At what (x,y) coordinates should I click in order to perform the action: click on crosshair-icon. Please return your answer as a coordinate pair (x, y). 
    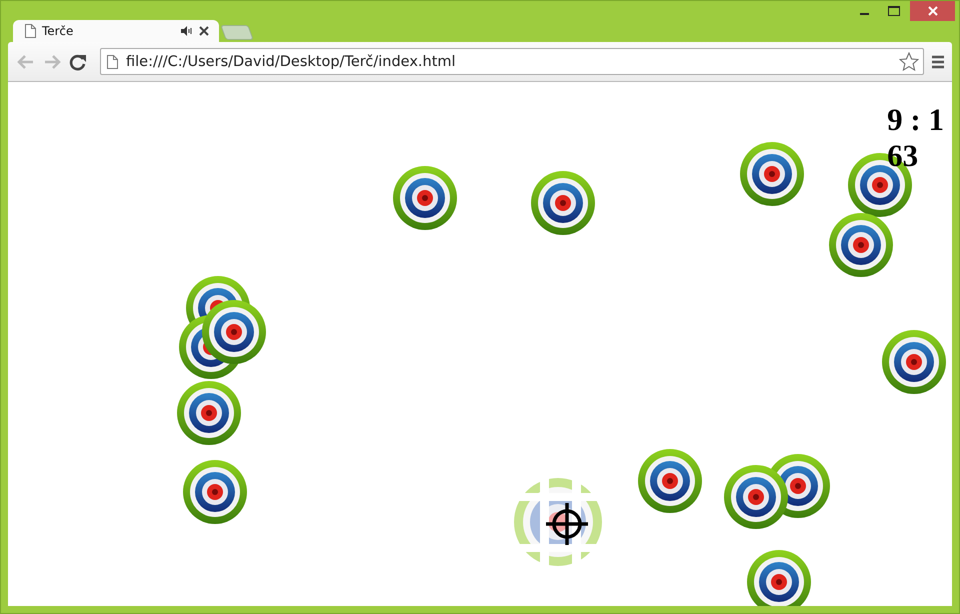
    Looking at the image, I should click on (567, 524).